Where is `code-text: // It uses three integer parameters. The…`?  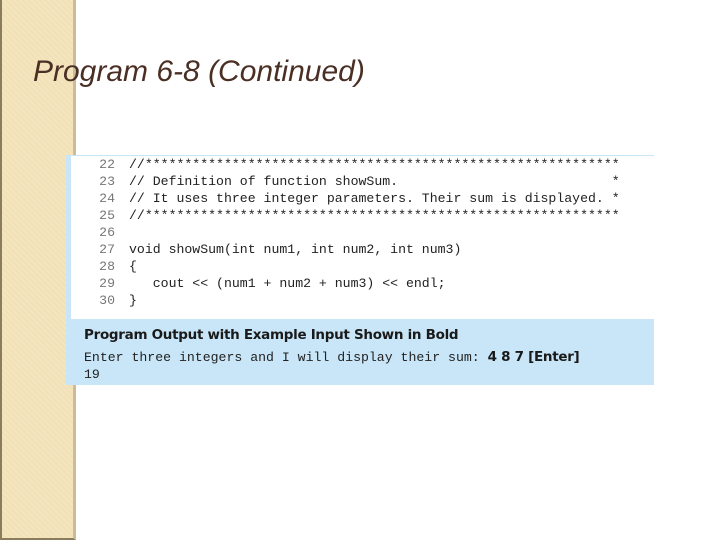
code-text: // It uses three integer parameters. The… is located at coordinates (374, 198).